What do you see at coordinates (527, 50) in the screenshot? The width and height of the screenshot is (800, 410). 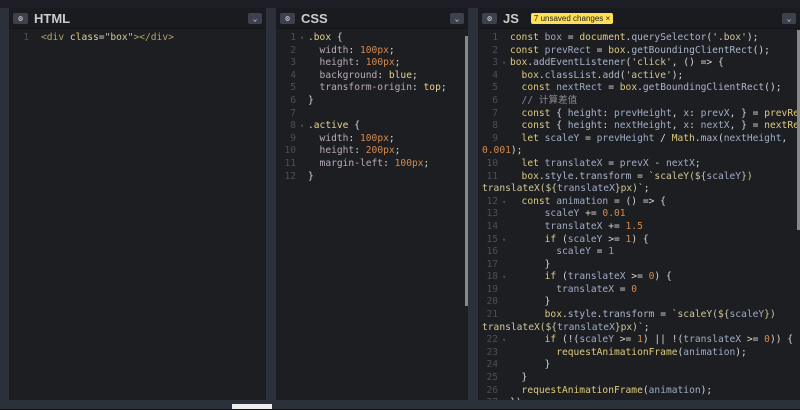 I see `code-token: const` at bounding box center [527, 50].